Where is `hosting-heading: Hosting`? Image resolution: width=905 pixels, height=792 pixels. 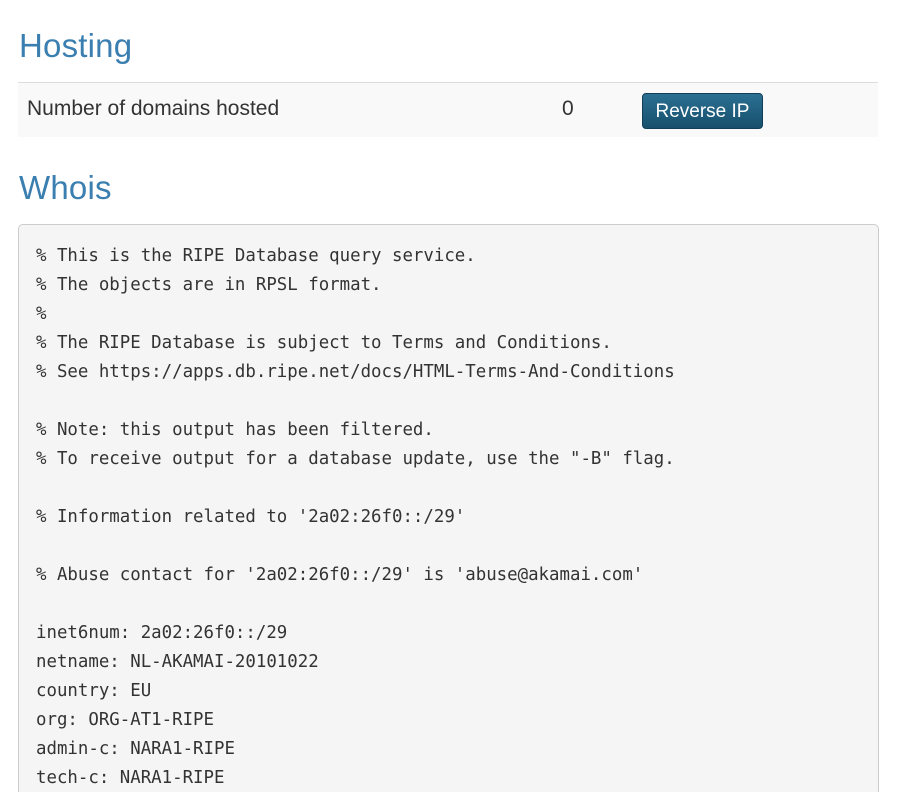
hosting-heading: Hosting is located at coordinates (76, 45).